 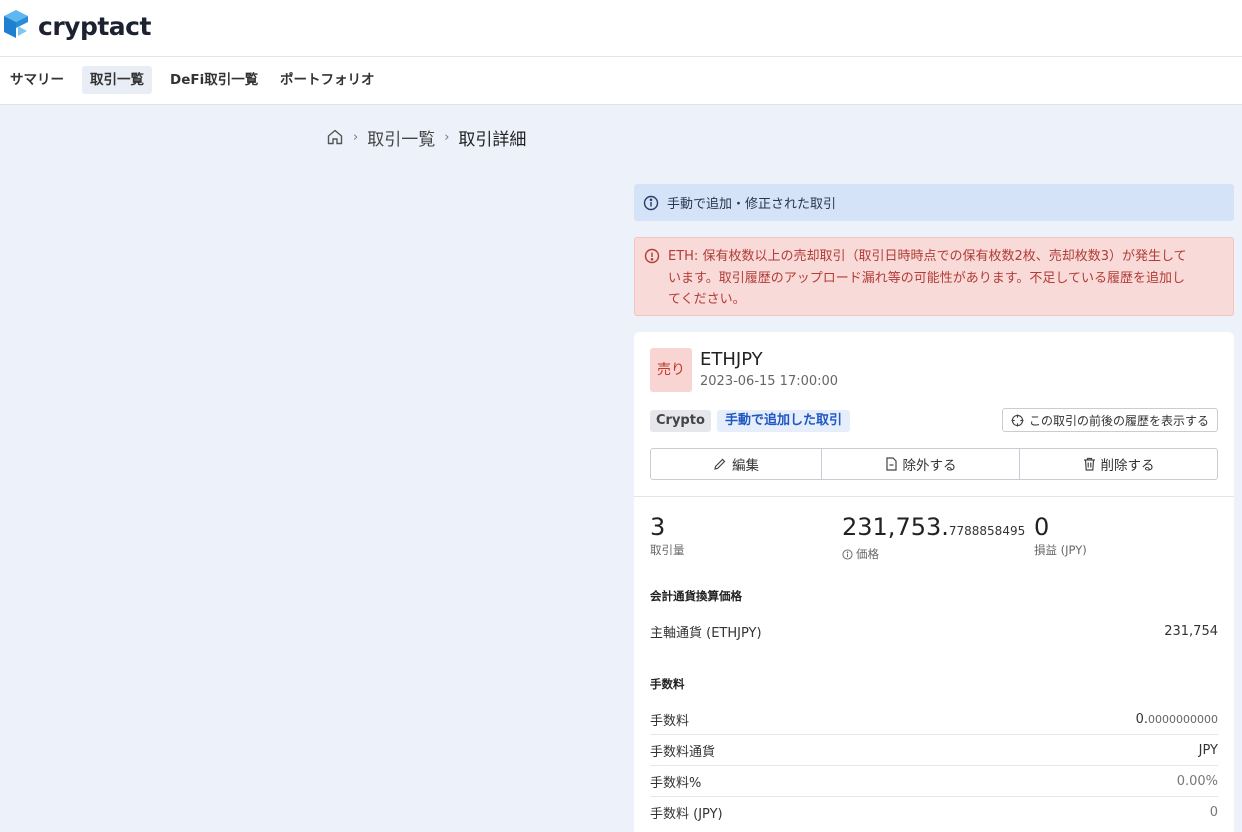 What do you see at coordinates (667, 684) in the screenshot?
I see `fees-section-title: 手数料` at bounding box center [667, 684].